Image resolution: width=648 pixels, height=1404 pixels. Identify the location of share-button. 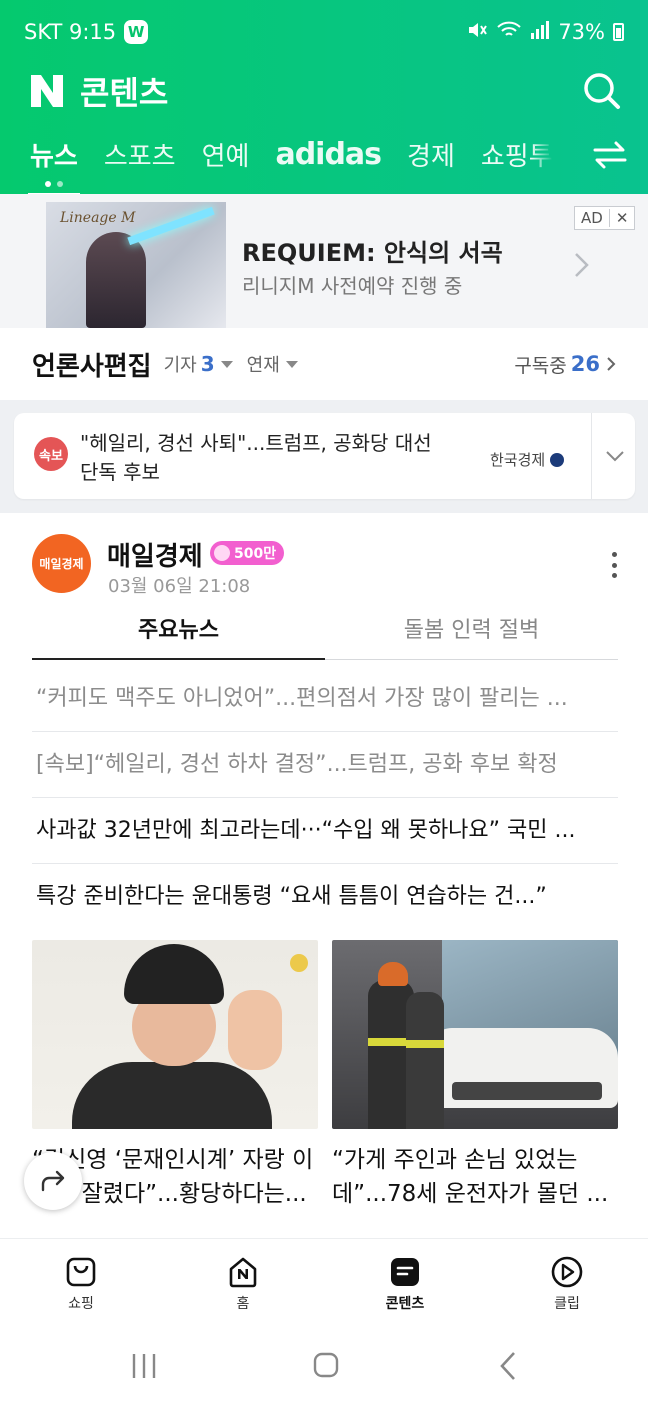
(53, 1181).